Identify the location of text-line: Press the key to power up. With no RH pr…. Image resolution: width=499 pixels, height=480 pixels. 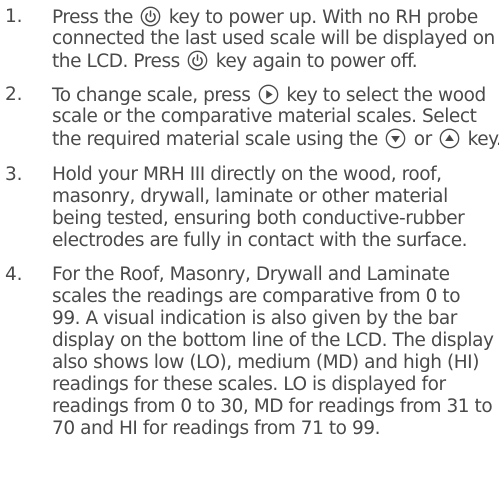
(265, 17).